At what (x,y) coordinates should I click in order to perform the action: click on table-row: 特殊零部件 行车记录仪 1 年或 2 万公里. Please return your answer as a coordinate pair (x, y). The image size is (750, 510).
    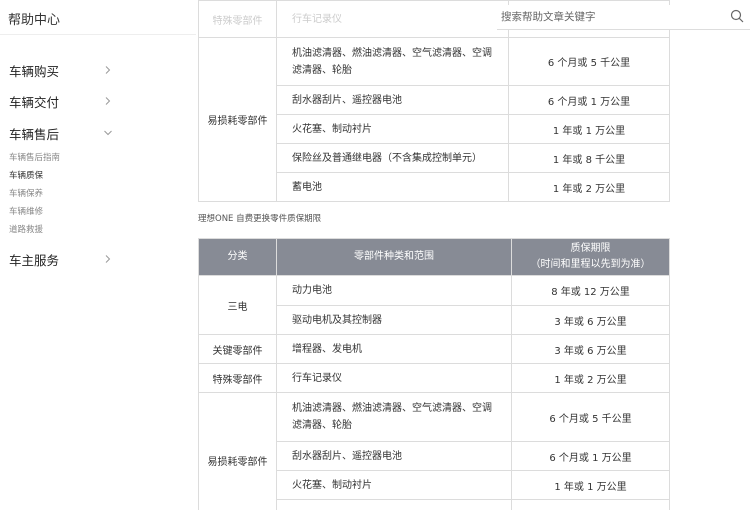
    Looking at the image, I should click on (434, 378).